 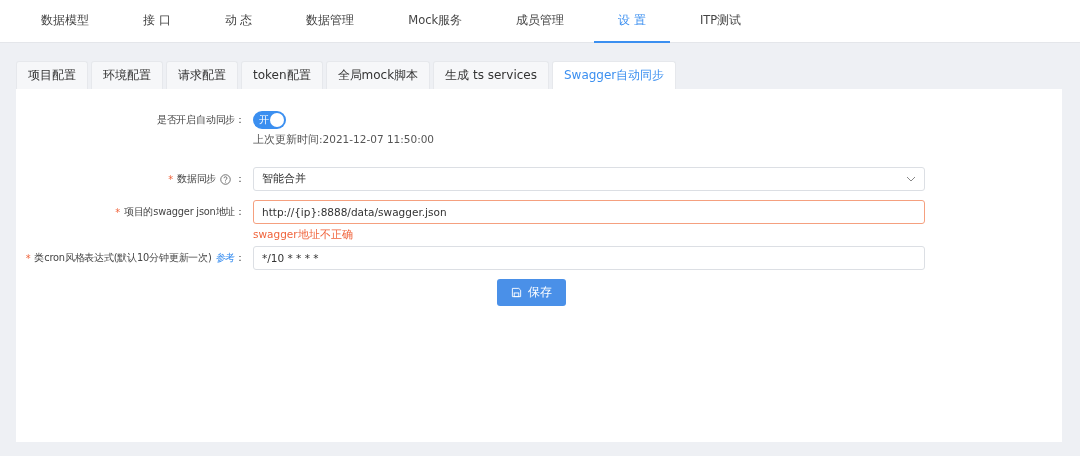 What do you see at coordinates (378, 75) in the screenshot?
I see `settings-tab: 全局mock脚本` at bounding box center [378, 75].